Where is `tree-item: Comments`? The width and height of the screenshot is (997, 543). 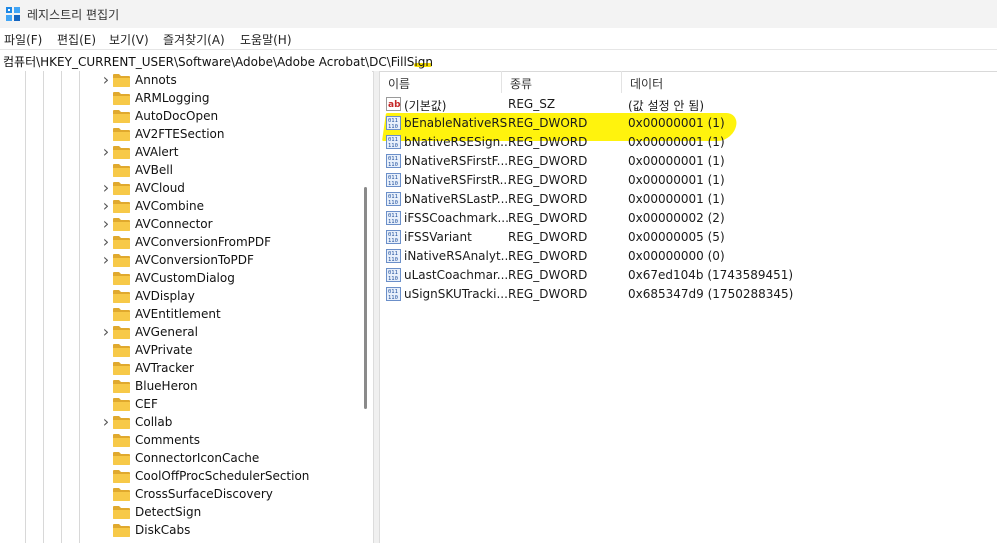 tree-item: Comments is located at coordinates (235, 441).